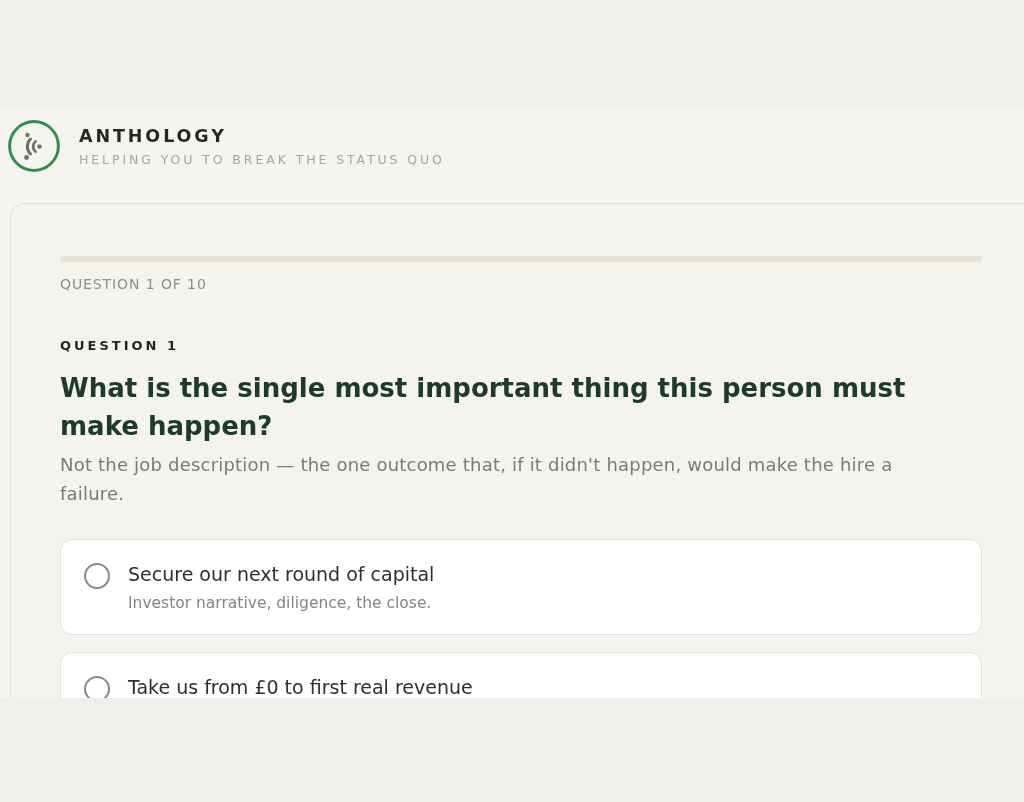  I want to click on question-heading: What is the single most important thing this person must make happen?, so click(483, 407).